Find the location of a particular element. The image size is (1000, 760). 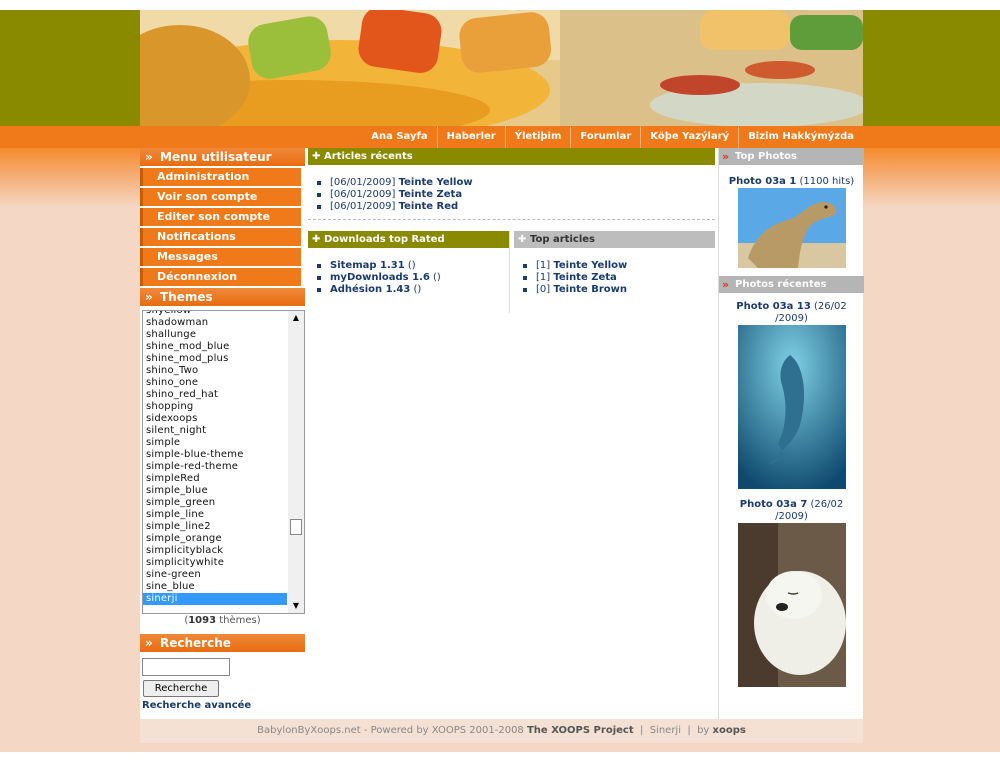

theme-count: (1093 thèmes) is located at coordinates (222, 621).